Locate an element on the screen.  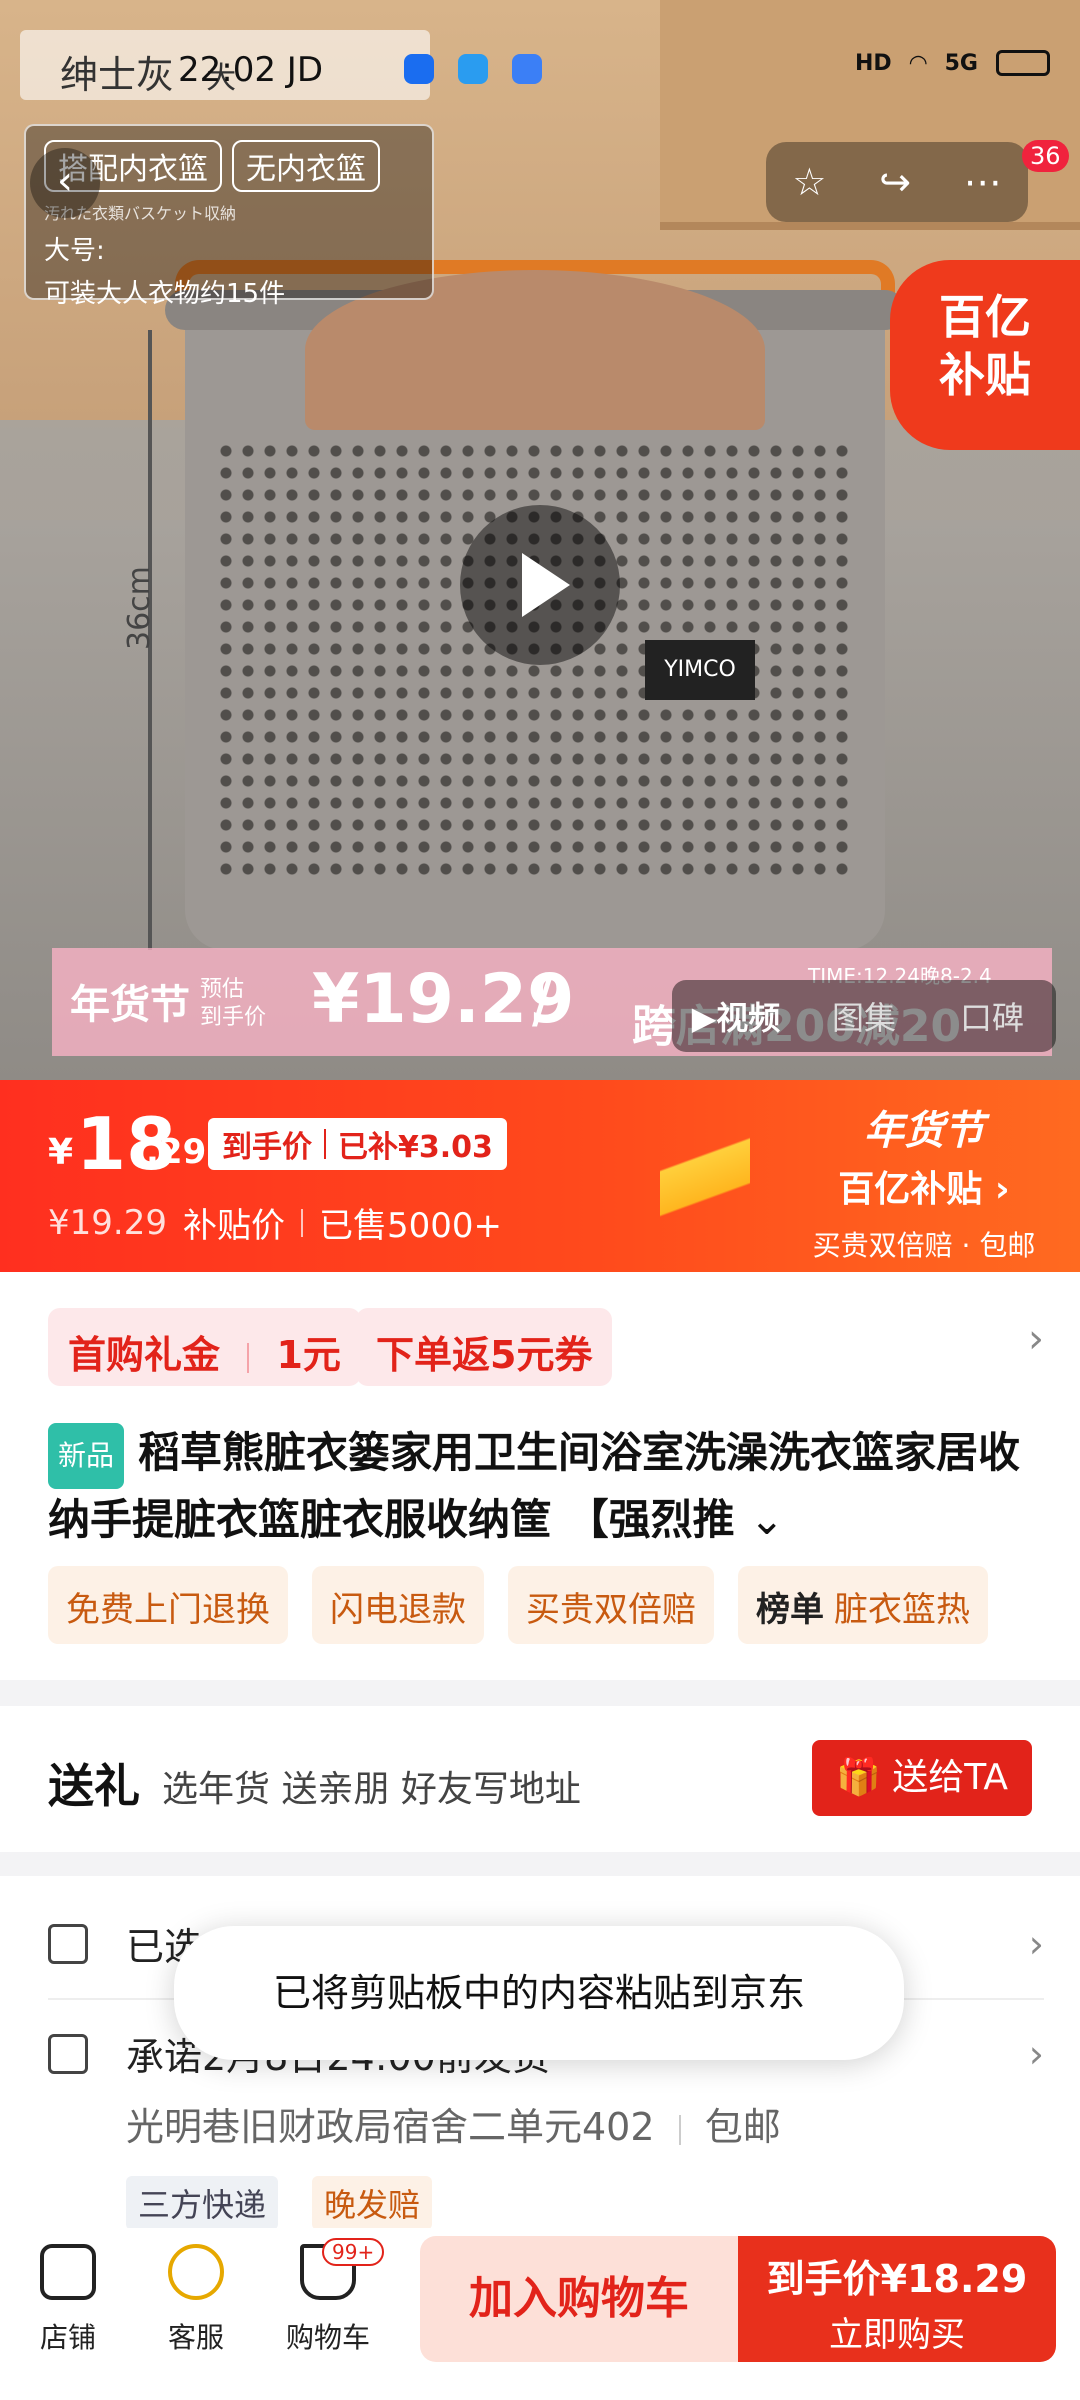
dimension-label: 36cm is located at coordinates (139, 608).